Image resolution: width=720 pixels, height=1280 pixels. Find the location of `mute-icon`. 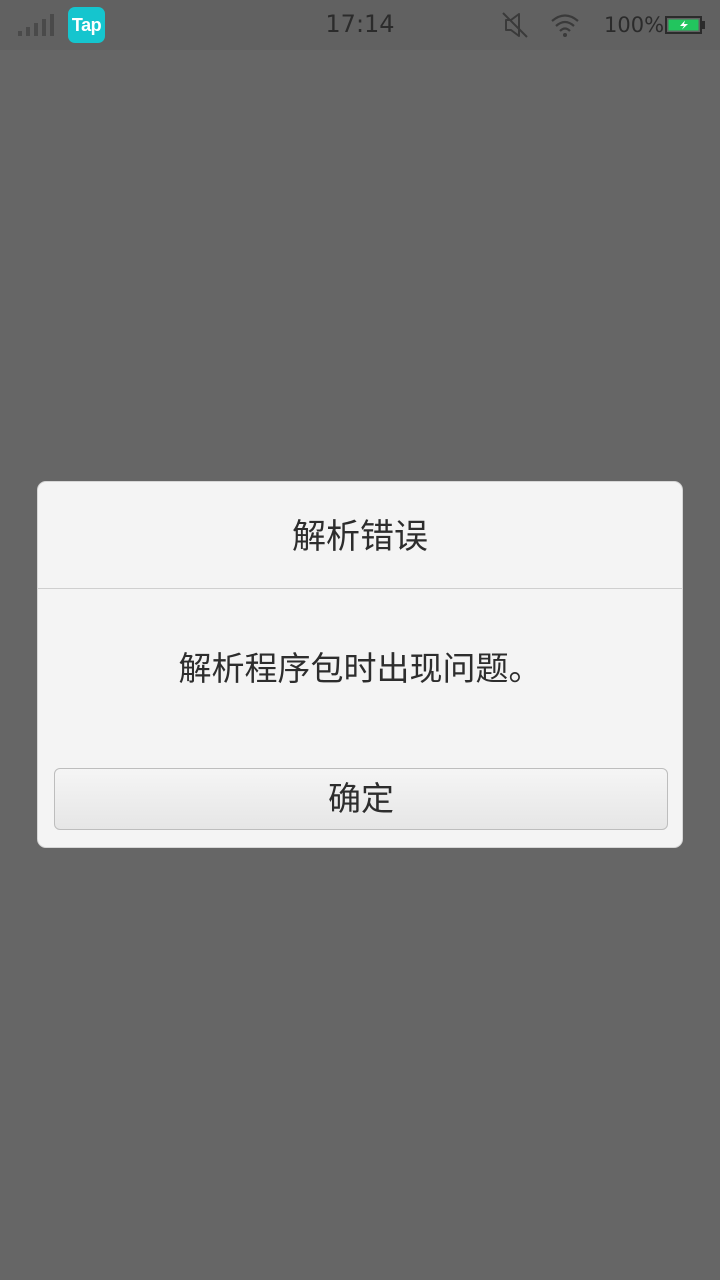

mute-icon is located at coordinates (515, 25).